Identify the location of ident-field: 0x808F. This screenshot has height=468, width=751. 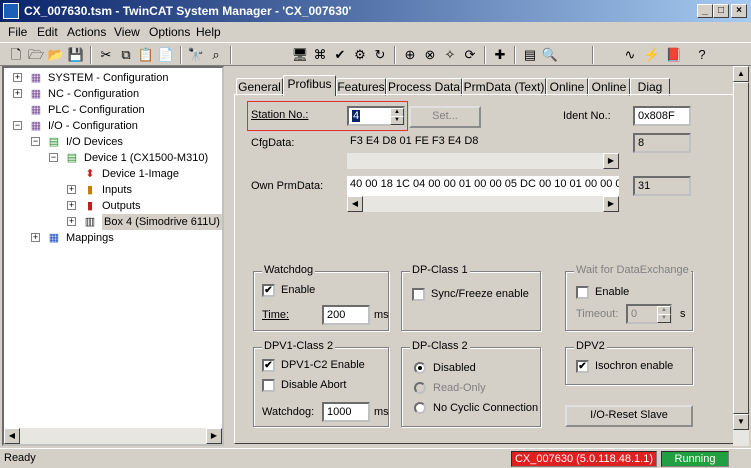
(662, 116).